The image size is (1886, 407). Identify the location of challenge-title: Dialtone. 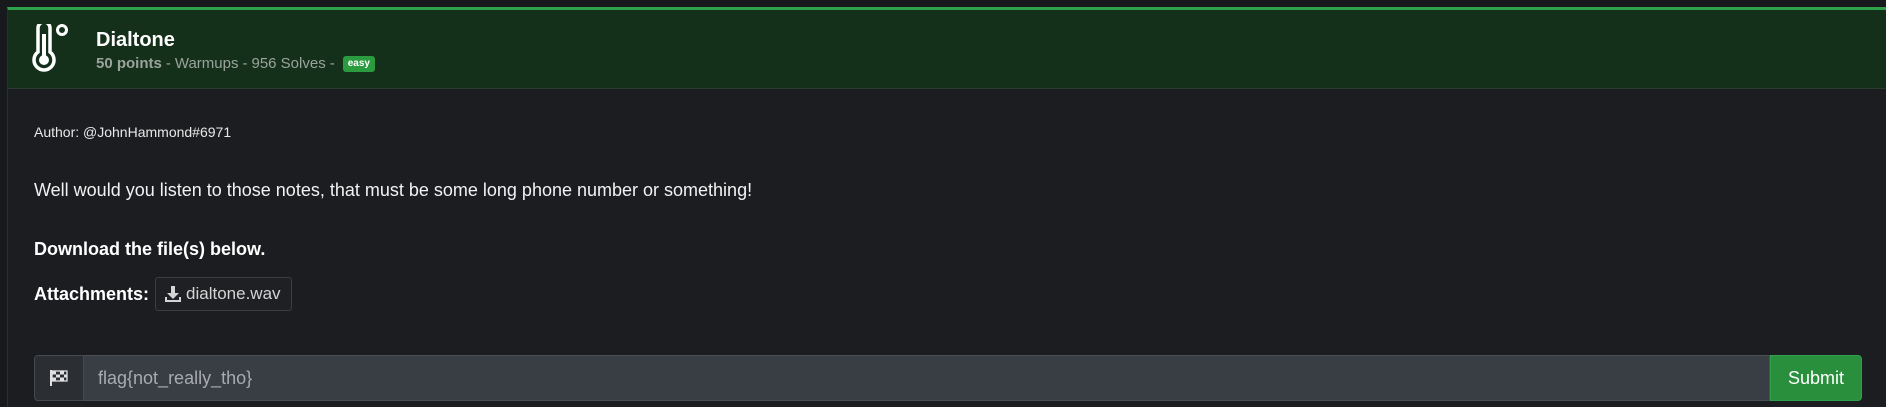
(135, 40).